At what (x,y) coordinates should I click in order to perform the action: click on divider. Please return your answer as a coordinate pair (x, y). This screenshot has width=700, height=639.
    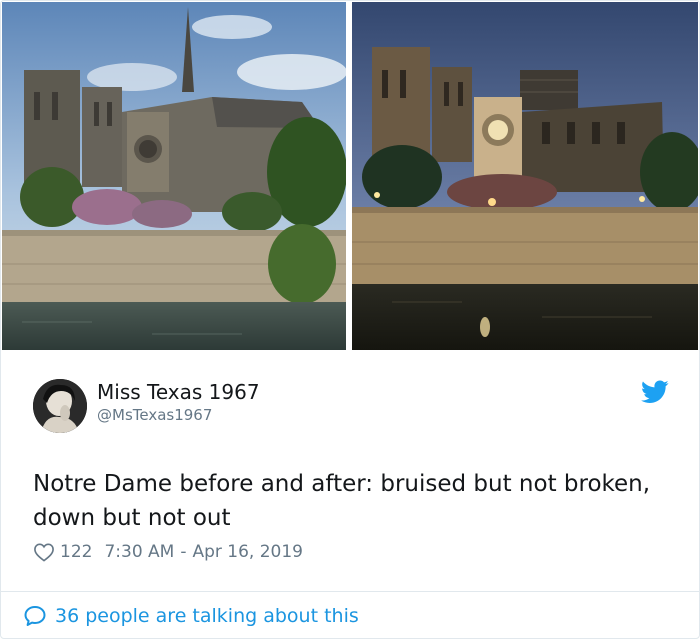
    Looking at the image, I should click on (350, 591).